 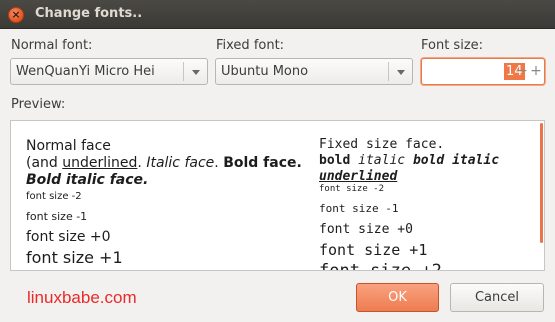 What do you see at coordinates (359, 208) in the screenshot?
I see `fixed-size-m1: font size -1` at bounding box center [359, 208].